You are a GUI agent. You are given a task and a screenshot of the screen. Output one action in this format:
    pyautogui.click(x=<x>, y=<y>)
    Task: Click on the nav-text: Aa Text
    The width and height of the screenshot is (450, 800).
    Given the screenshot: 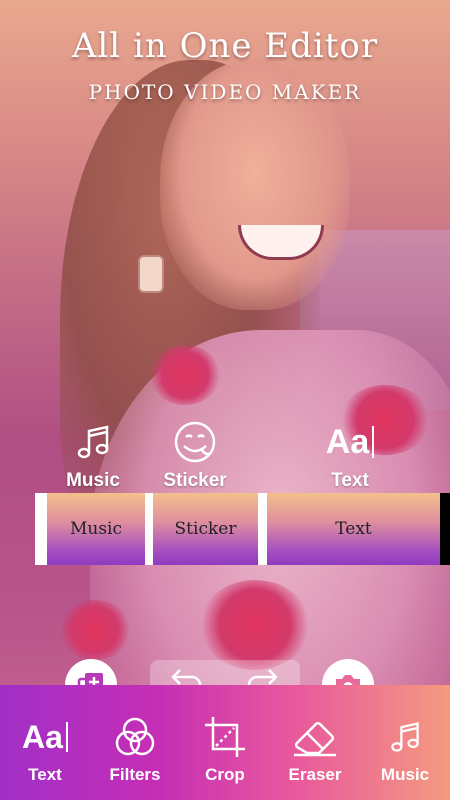 What is the action you would take?
    pyautogui.click(x=45, y=749)
    